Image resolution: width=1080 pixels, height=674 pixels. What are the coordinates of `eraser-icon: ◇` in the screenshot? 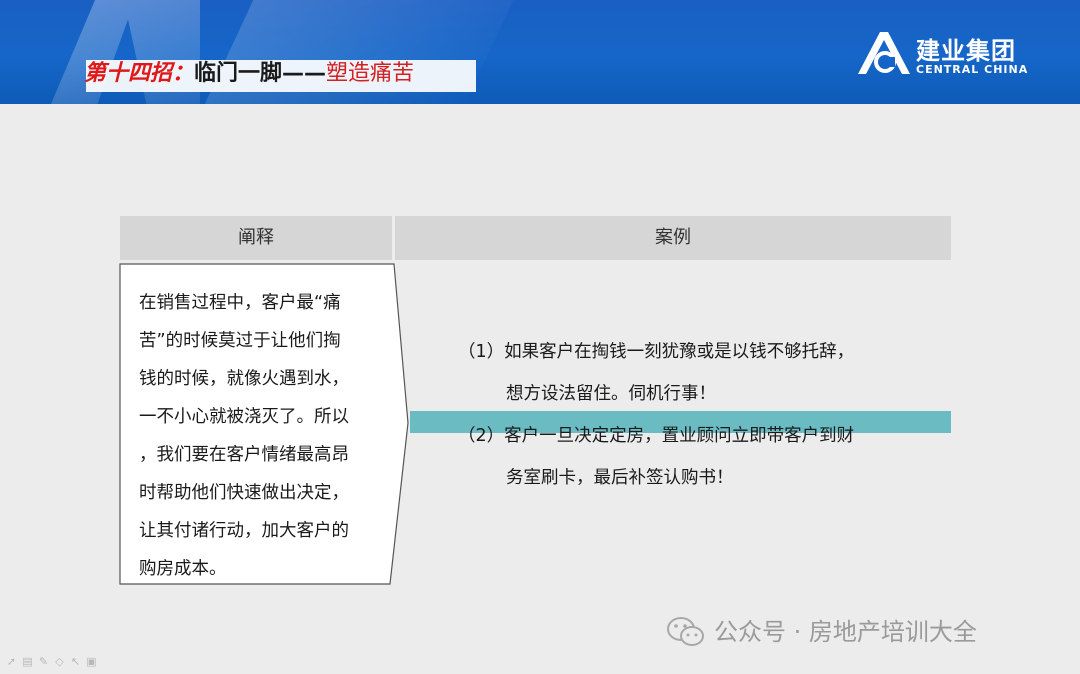 It's located at (59, 661).